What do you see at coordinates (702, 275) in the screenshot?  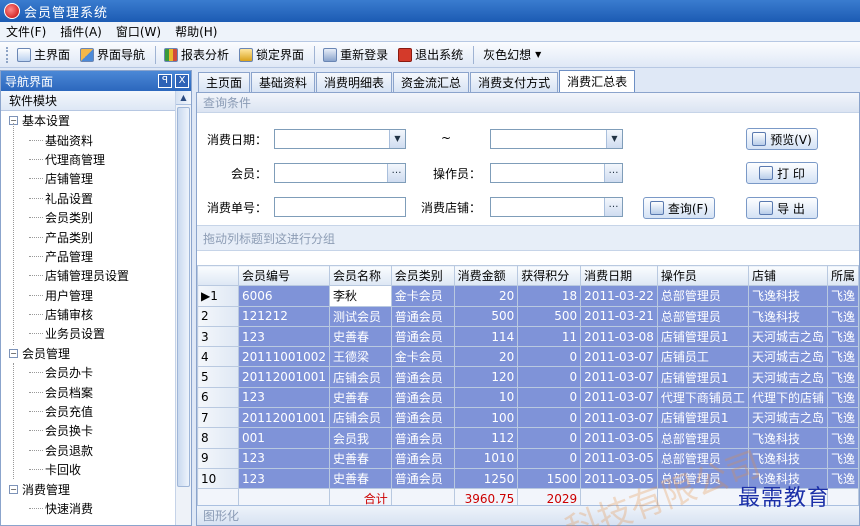 I see `column-header-operator: 操作员` at bounding box center [702, 275].